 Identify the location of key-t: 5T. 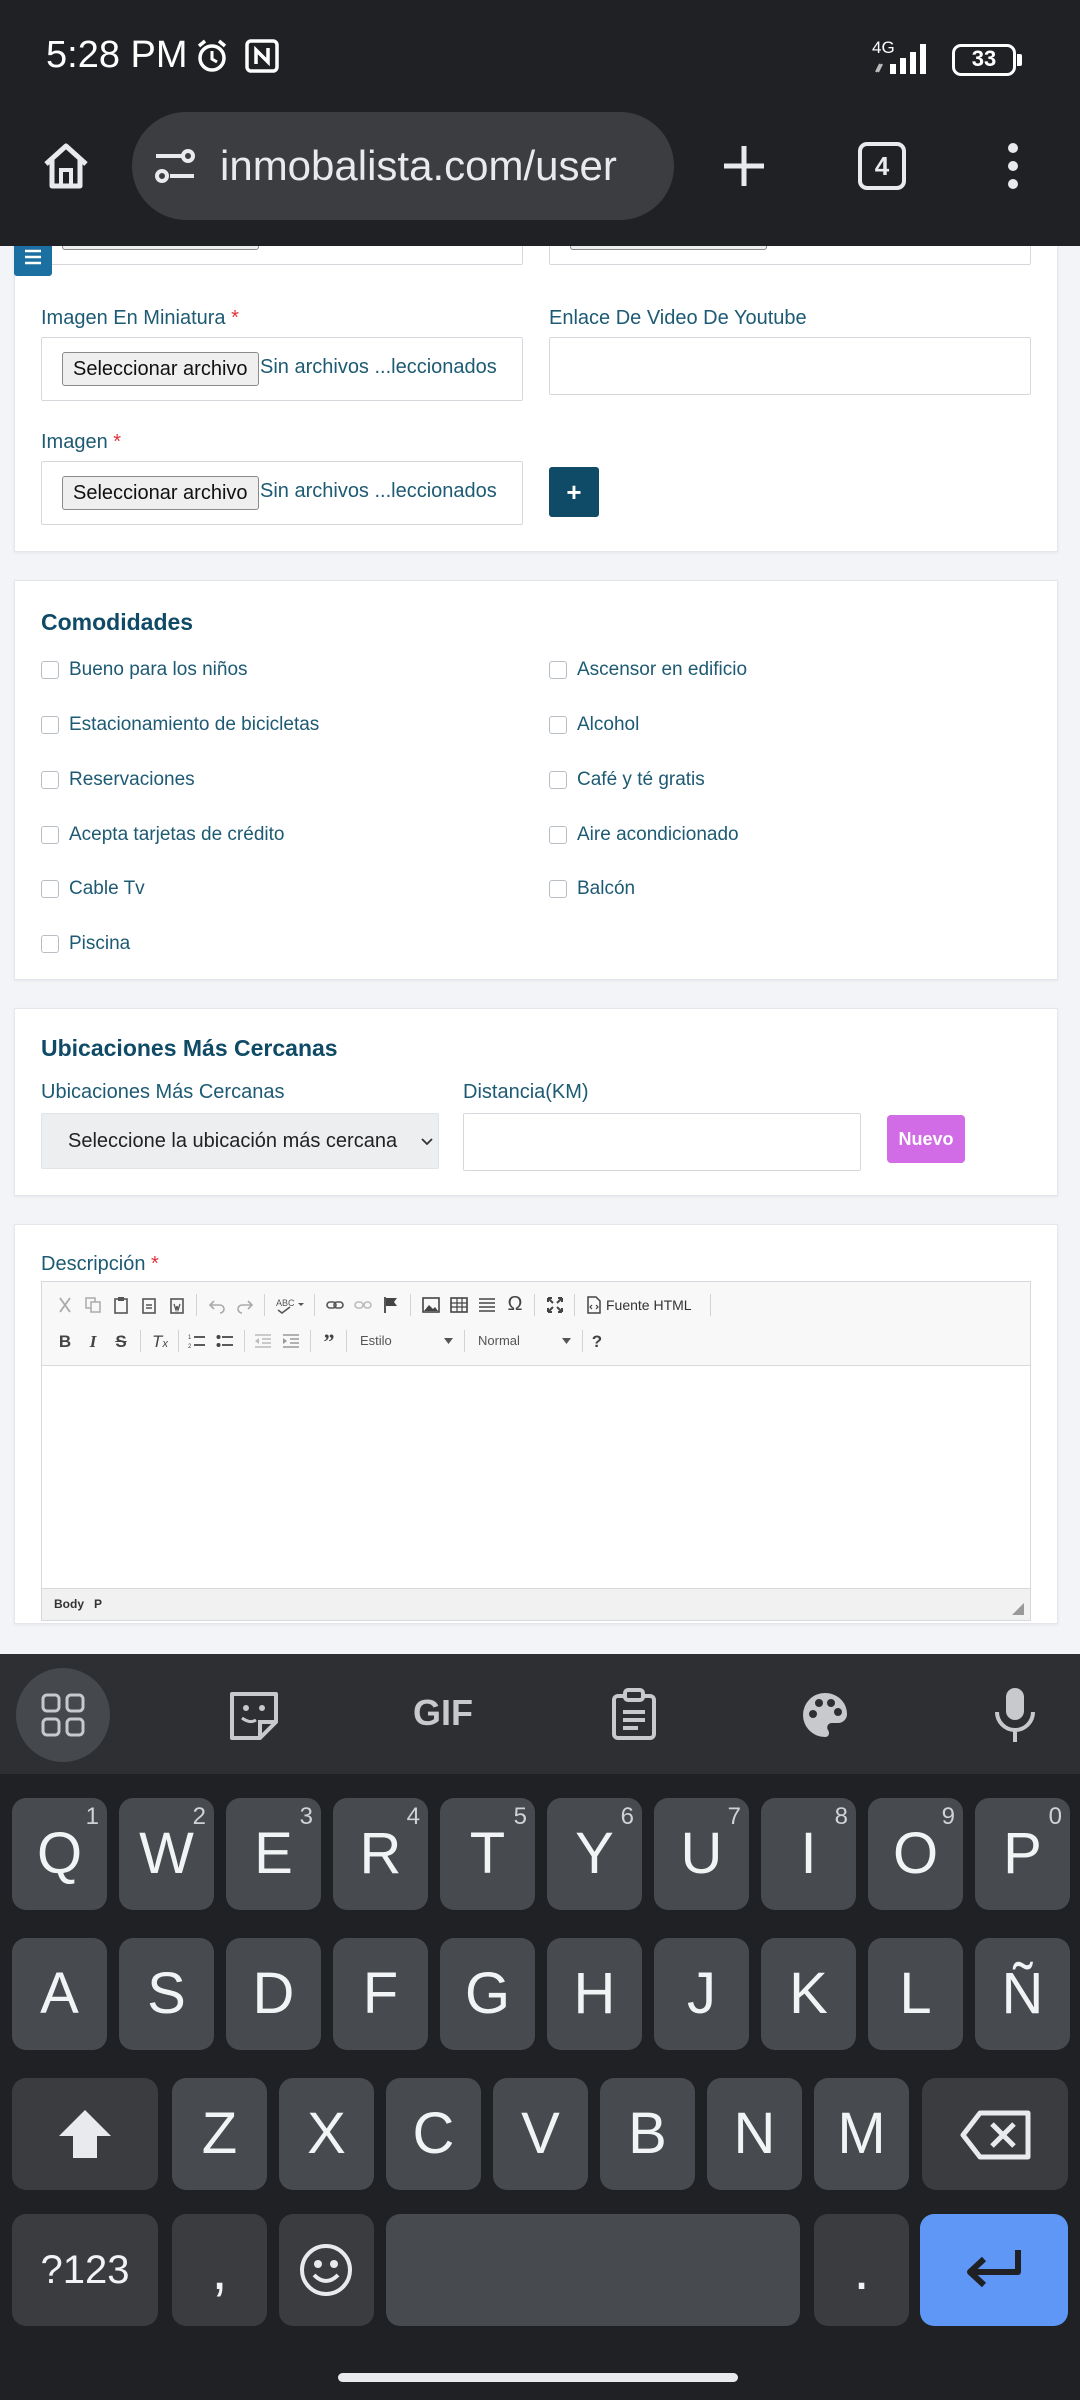
(487, 1854).